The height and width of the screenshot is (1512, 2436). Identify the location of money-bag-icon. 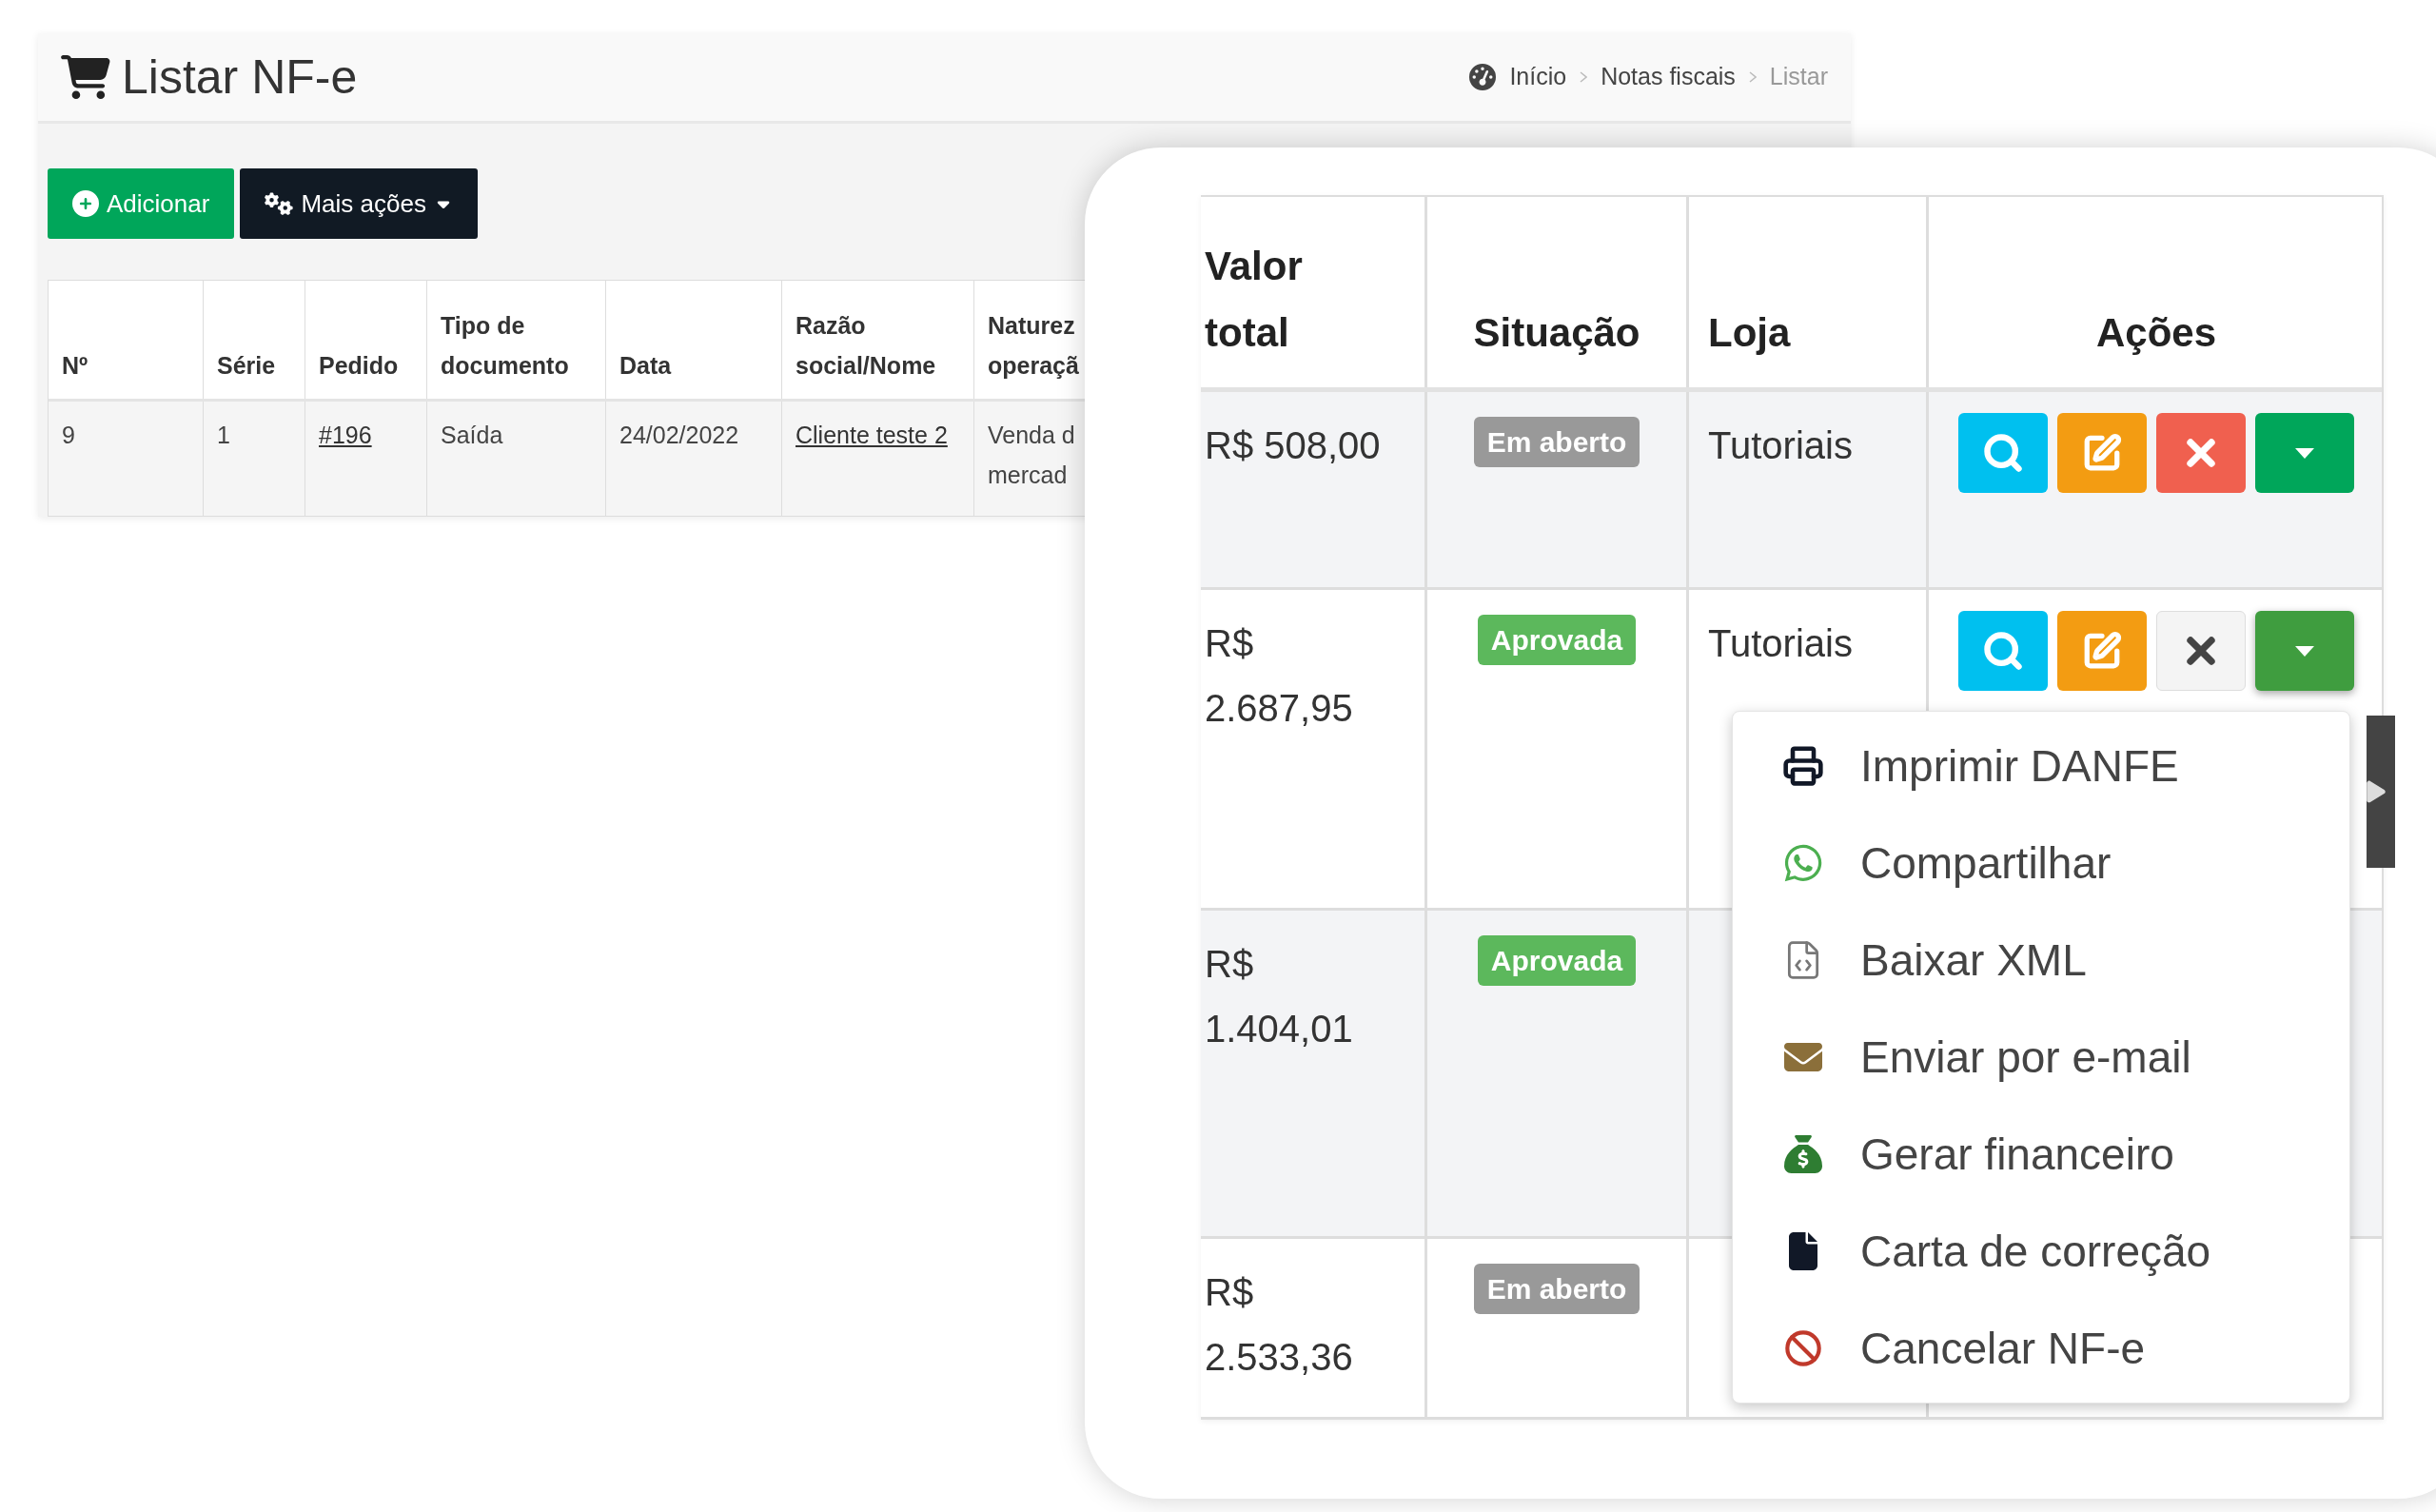
(1803, 1154).